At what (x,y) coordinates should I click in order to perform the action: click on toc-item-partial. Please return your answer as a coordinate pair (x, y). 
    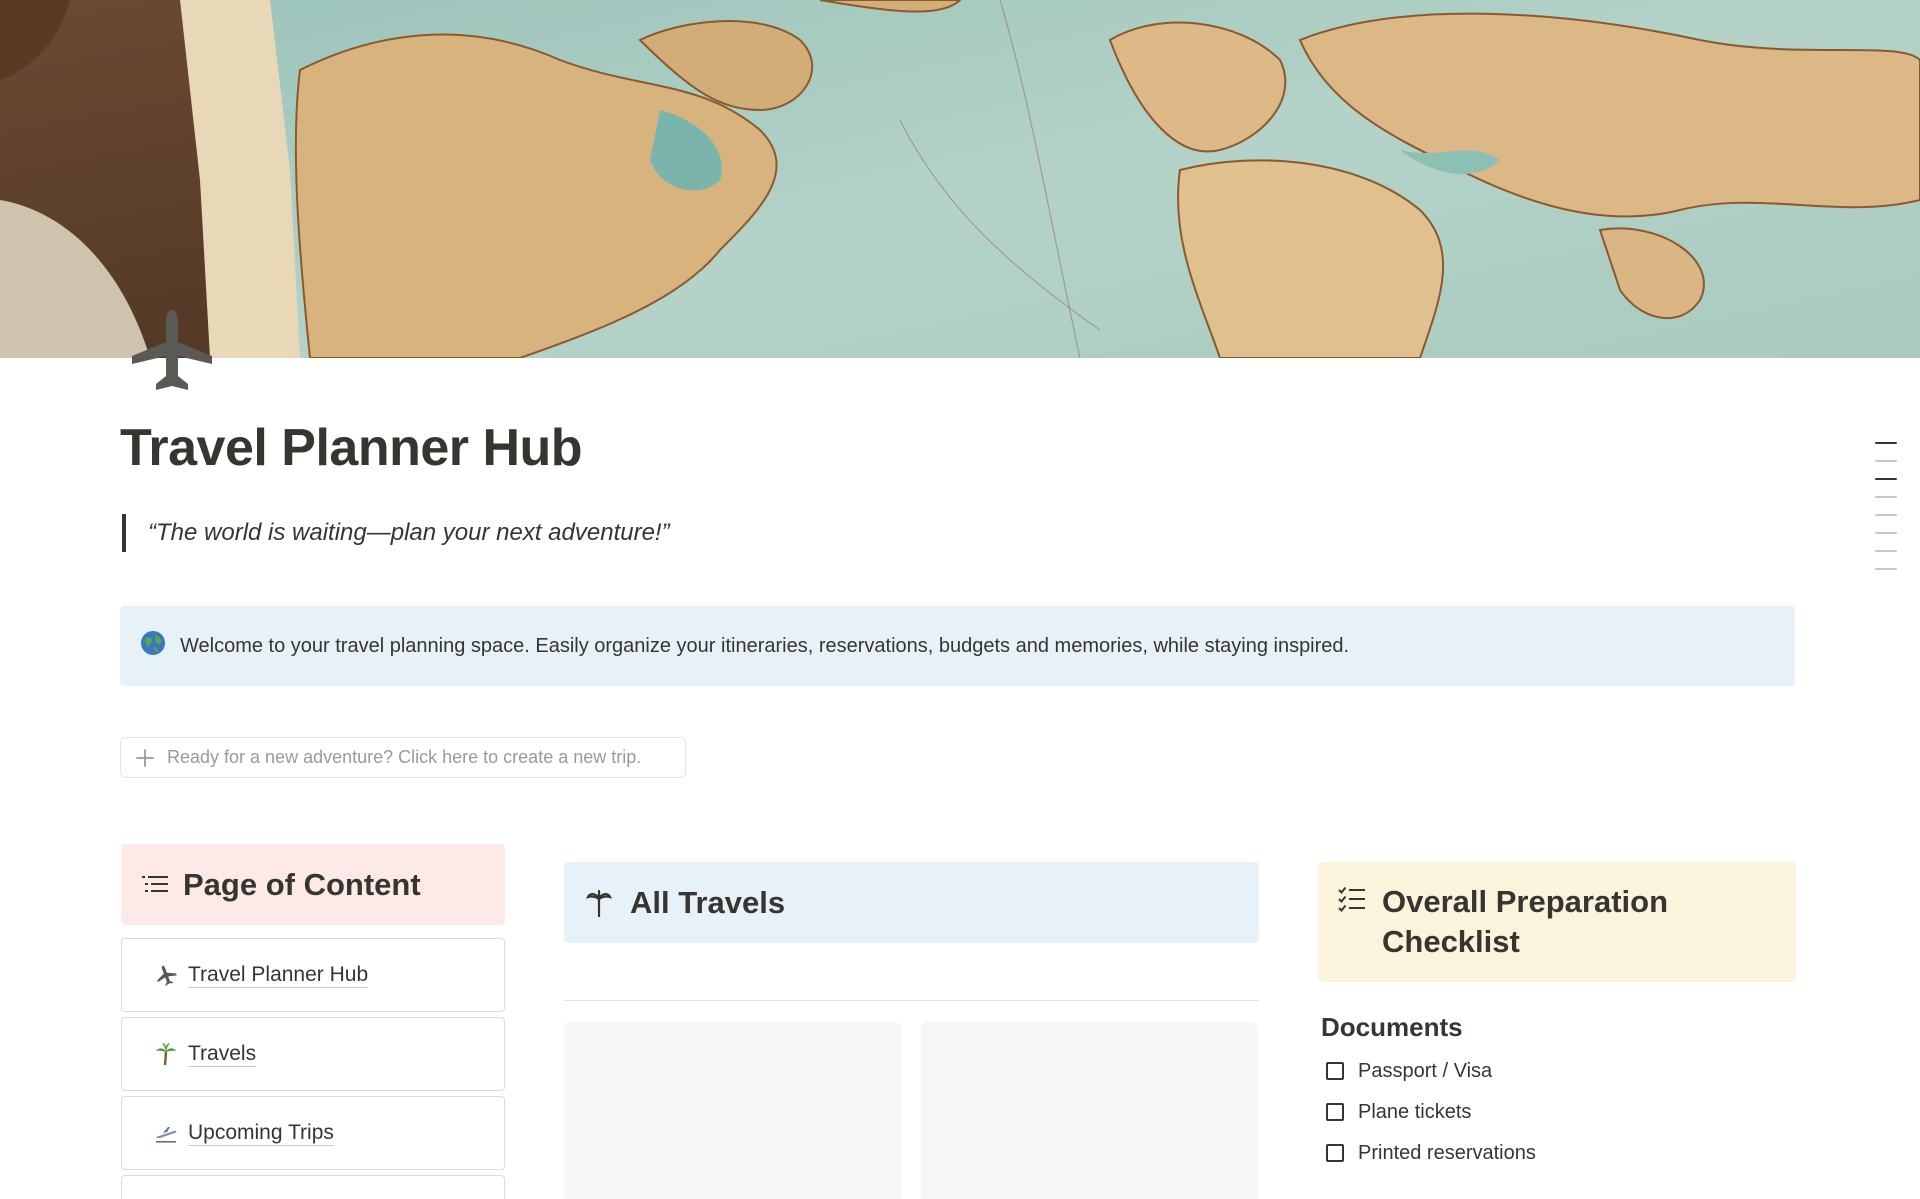
    Looking at the image, I should click on (313, 1187).